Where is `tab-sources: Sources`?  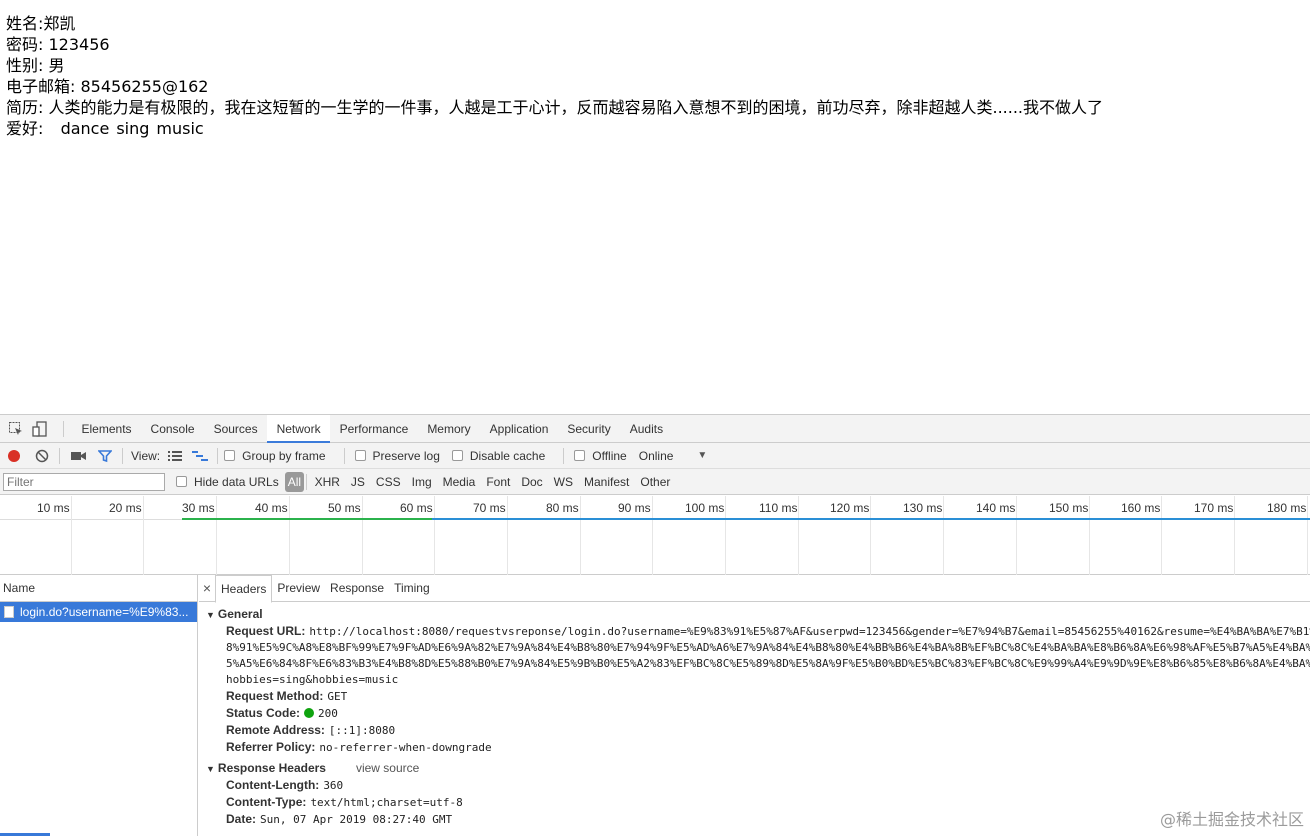
tab-sources: Sources is located at coordinates (235, 429).